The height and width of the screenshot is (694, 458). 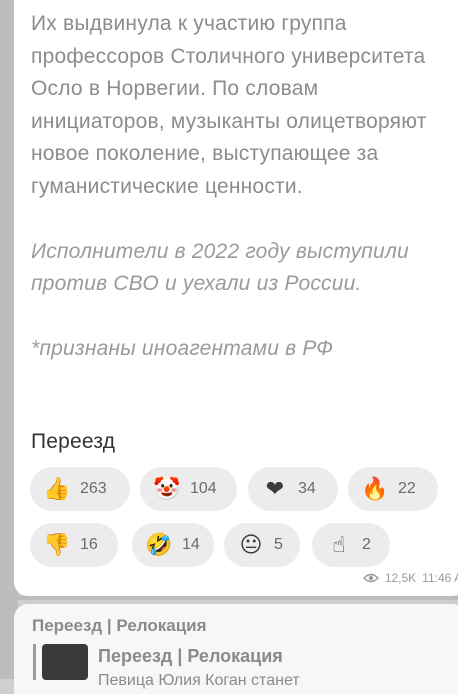 What do you see at coordinates (375, 488) in the screenshot?
I see `fire-icon: 🔥` at bounding box center [375, 488].